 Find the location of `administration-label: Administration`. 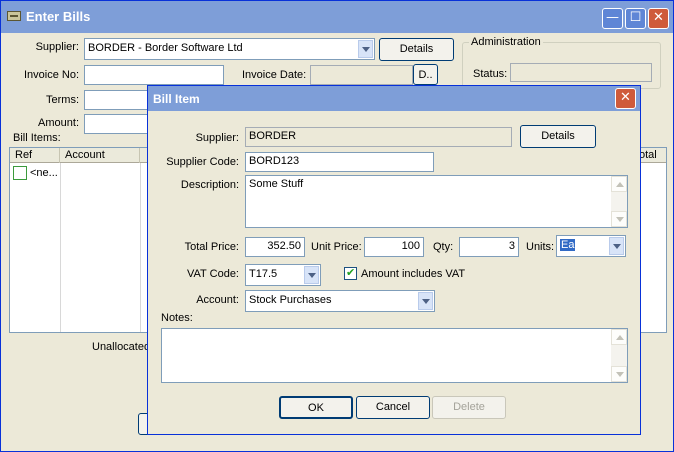

administration-label: Administration is located at coordinates (506, 42).